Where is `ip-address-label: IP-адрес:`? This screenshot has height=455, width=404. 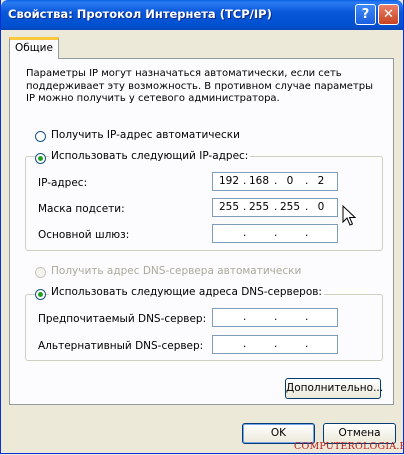 ip-address-label: IP-адрес: is located at coordinates (63, 183).